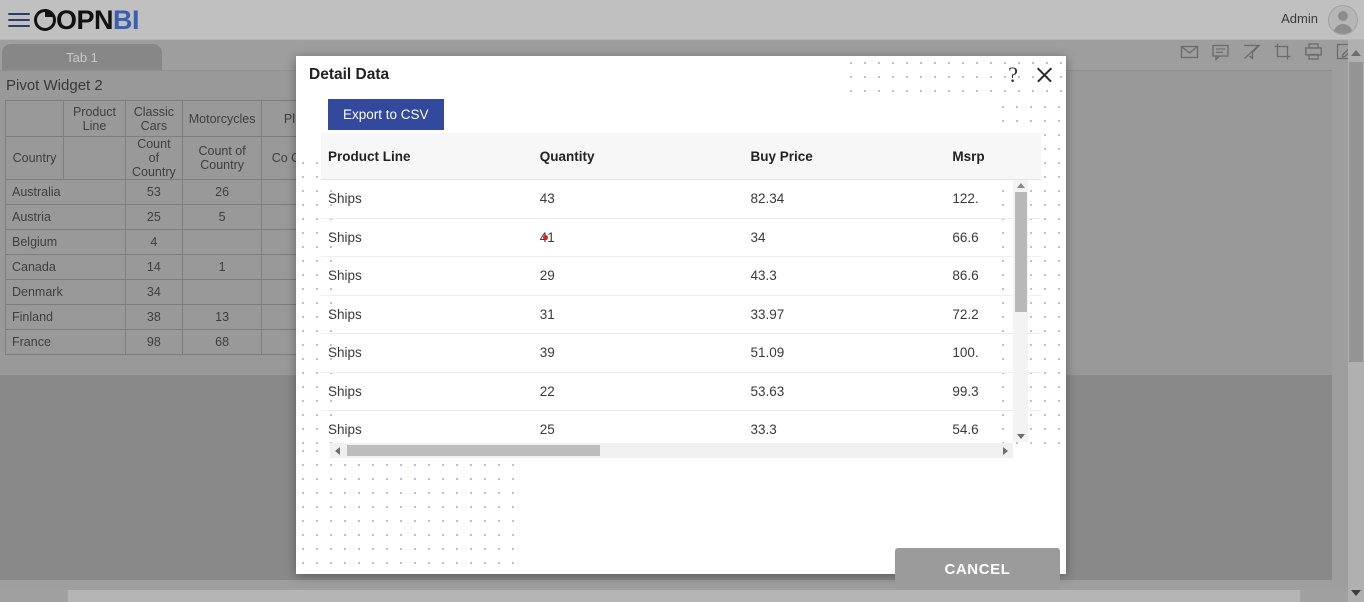  What do you see at coordinates (65, 242) in the screenshot?
I see `pivot-country: Belgium` at bounding box center [65, 242].